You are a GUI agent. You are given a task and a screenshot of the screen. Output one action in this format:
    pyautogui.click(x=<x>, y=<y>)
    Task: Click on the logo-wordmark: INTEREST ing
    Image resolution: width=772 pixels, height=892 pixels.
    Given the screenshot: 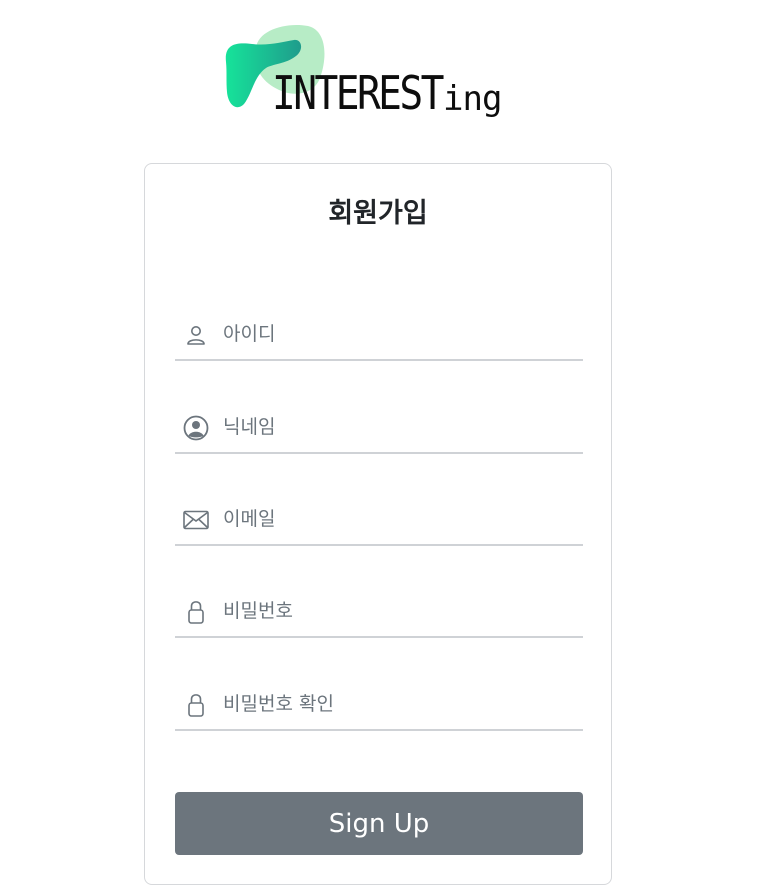 What is the action you would take?
    pyautogui.click(x=387, y=93)
    